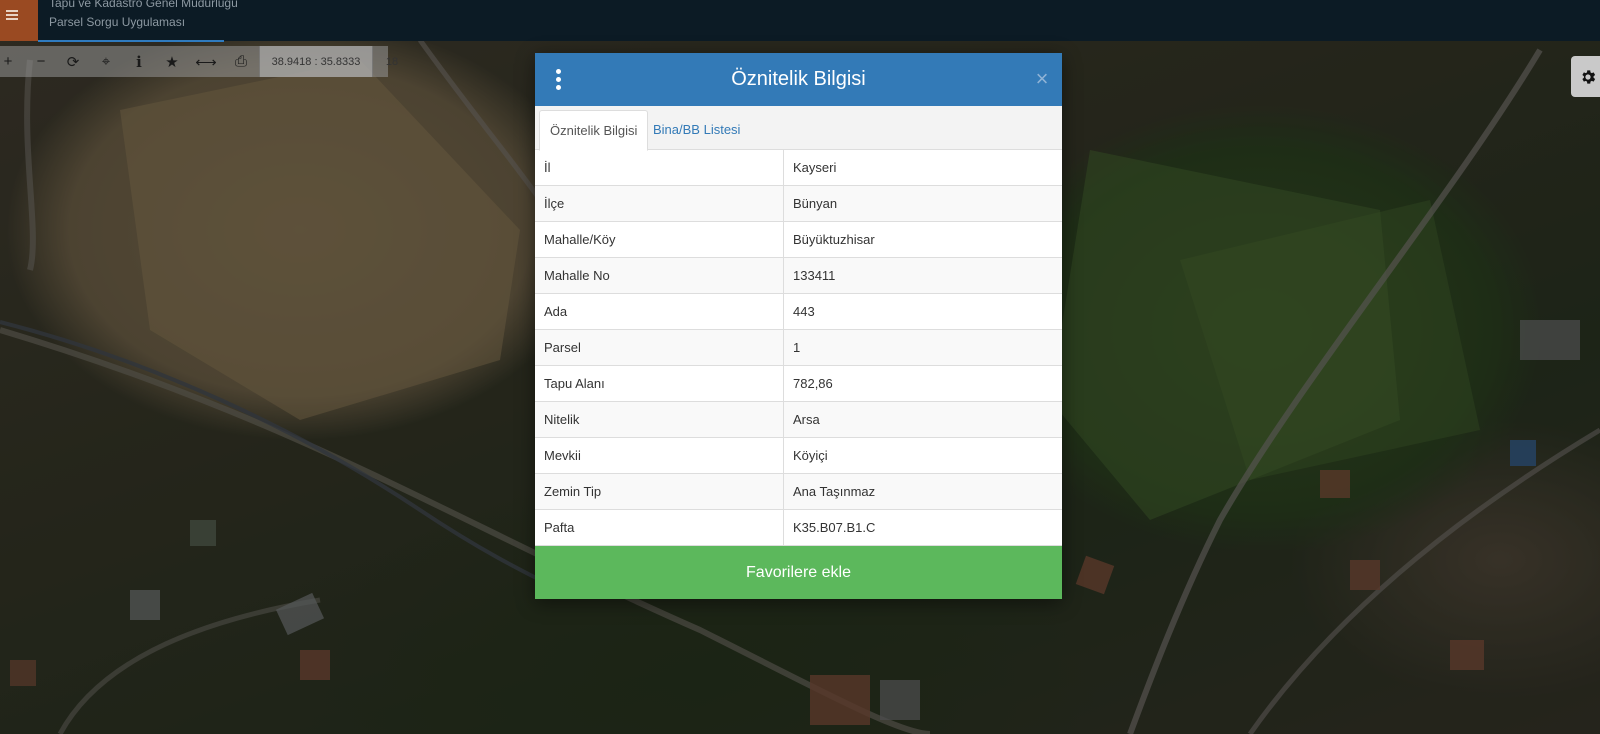  What do you see at coordinates (922, 311) in the screenshot?
I see `attribute-value: 443` at bounding box center [922, 311].